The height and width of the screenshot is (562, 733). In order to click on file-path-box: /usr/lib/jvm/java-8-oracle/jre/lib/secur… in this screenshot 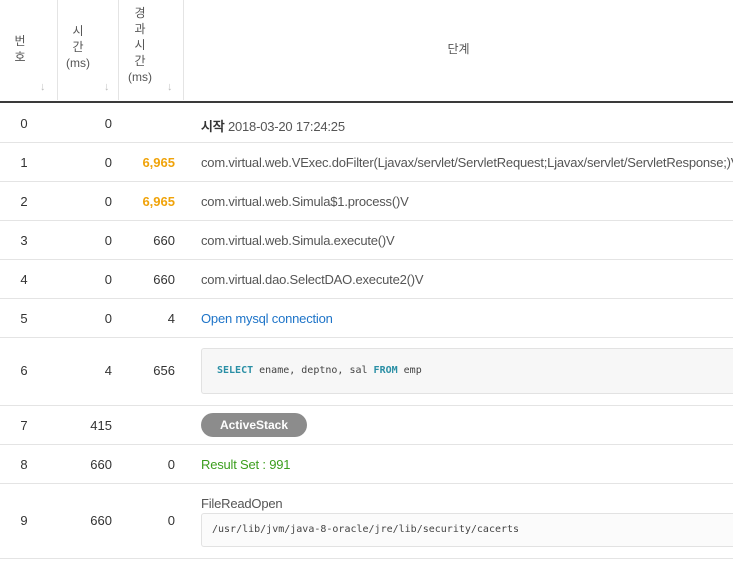, I will do `click(467, 530)`.